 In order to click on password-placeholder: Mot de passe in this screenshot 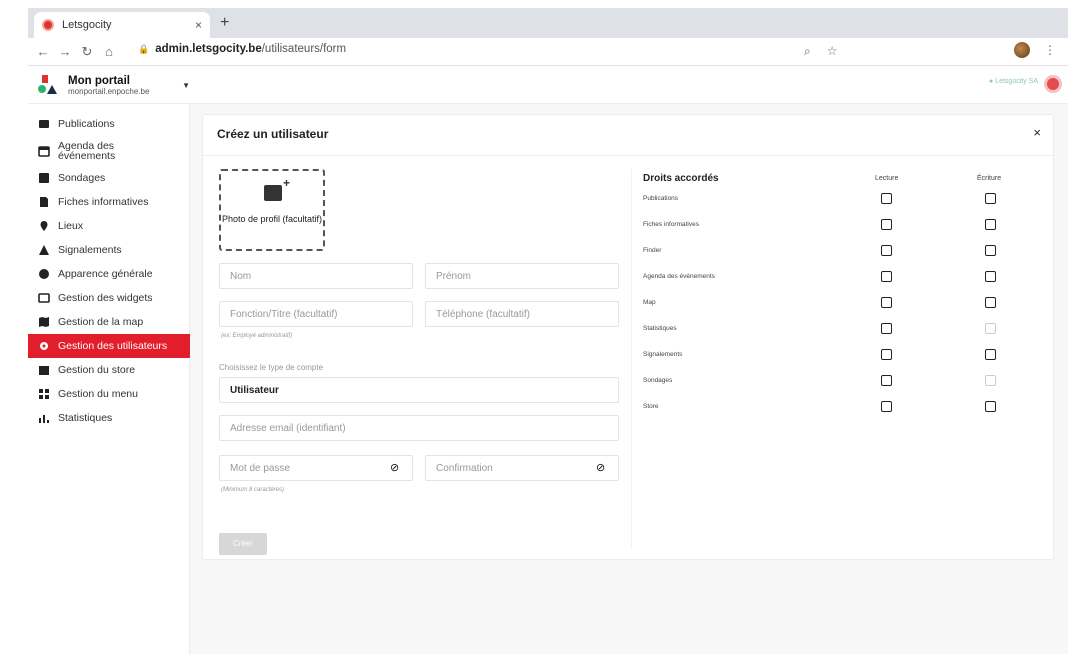, I will do `click(260, 468)`.